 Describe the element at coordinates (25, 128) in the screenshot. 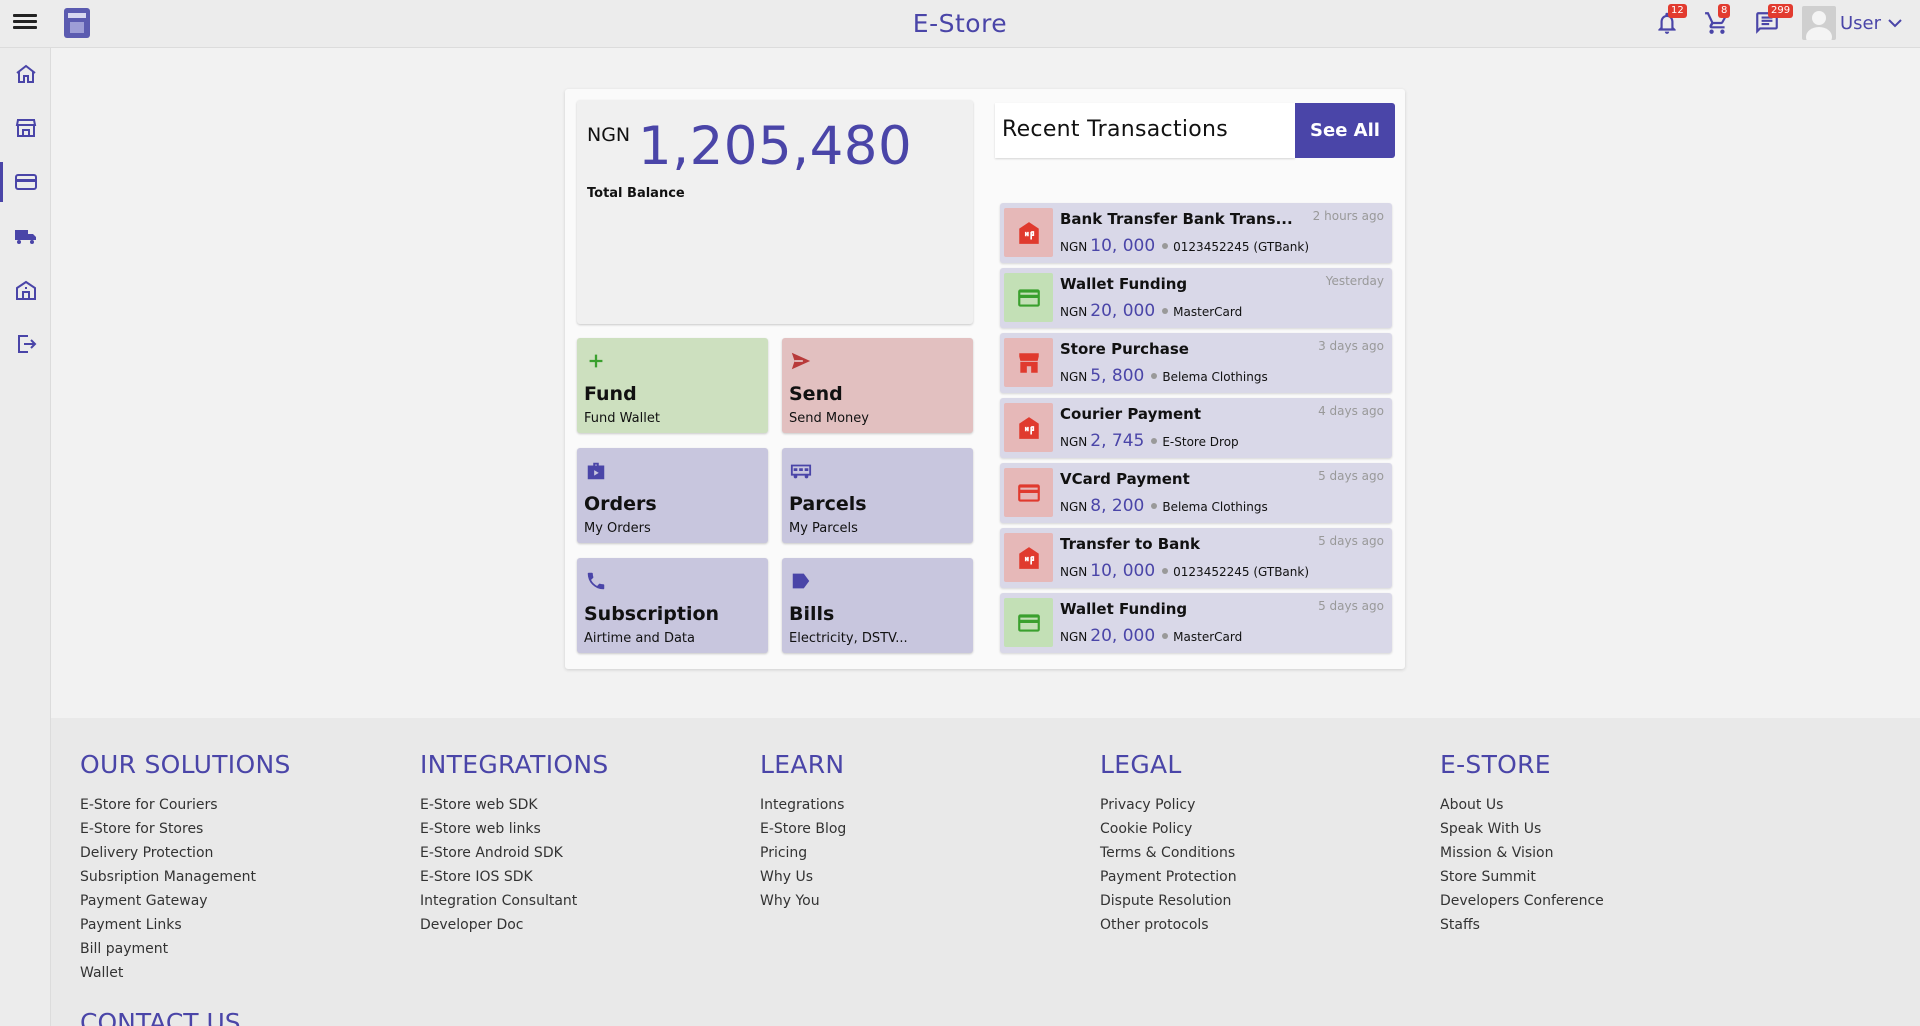

I see `sidebar-item-store` at that location.